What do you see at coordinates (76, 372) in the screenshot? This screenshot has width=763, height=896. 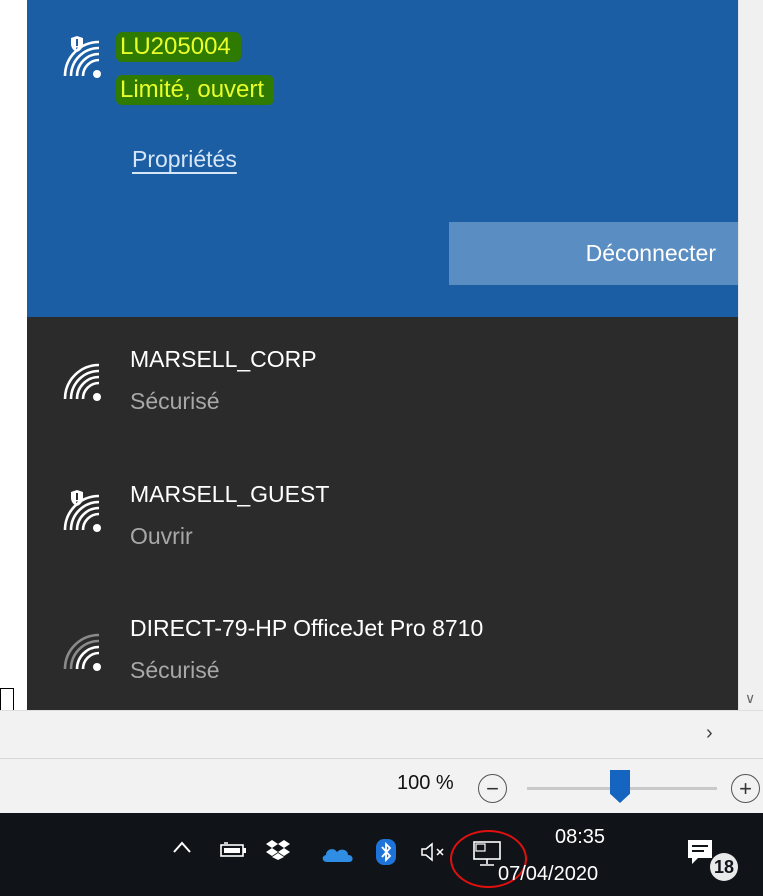 I see `wifi-icon` at bounding box center [76, 372].